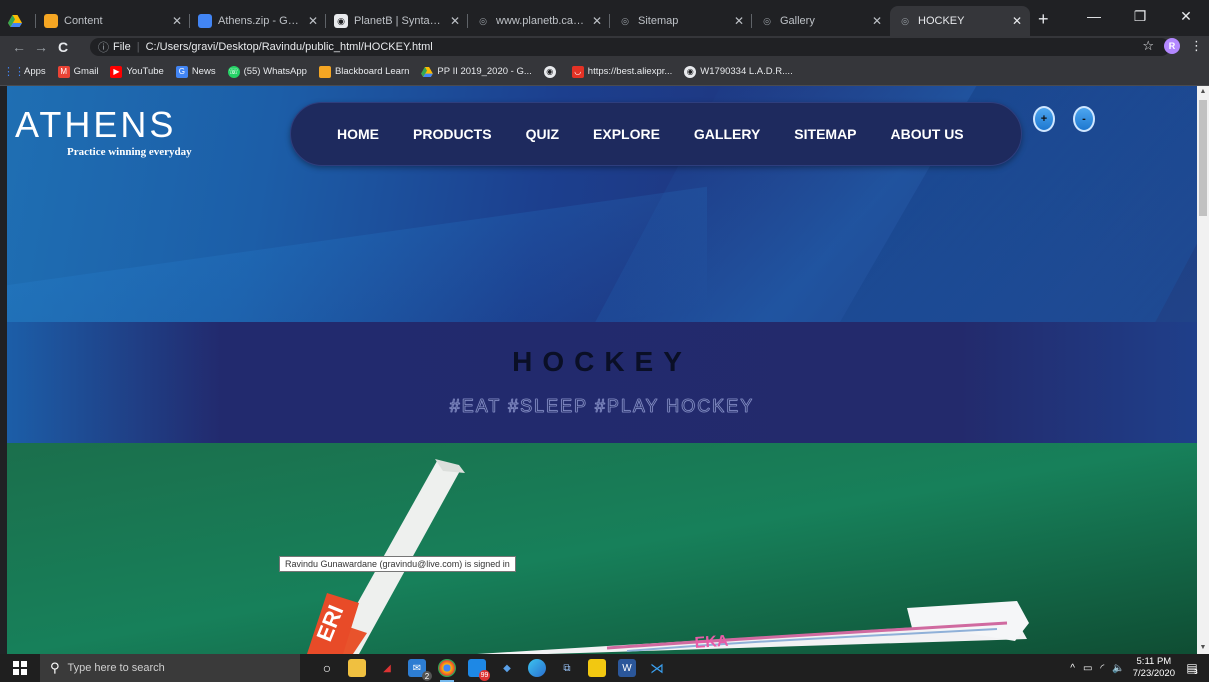  I want to click on tab-planetb: ◉ PlanetB | Syntax Highl ✕, so click(397, 21).